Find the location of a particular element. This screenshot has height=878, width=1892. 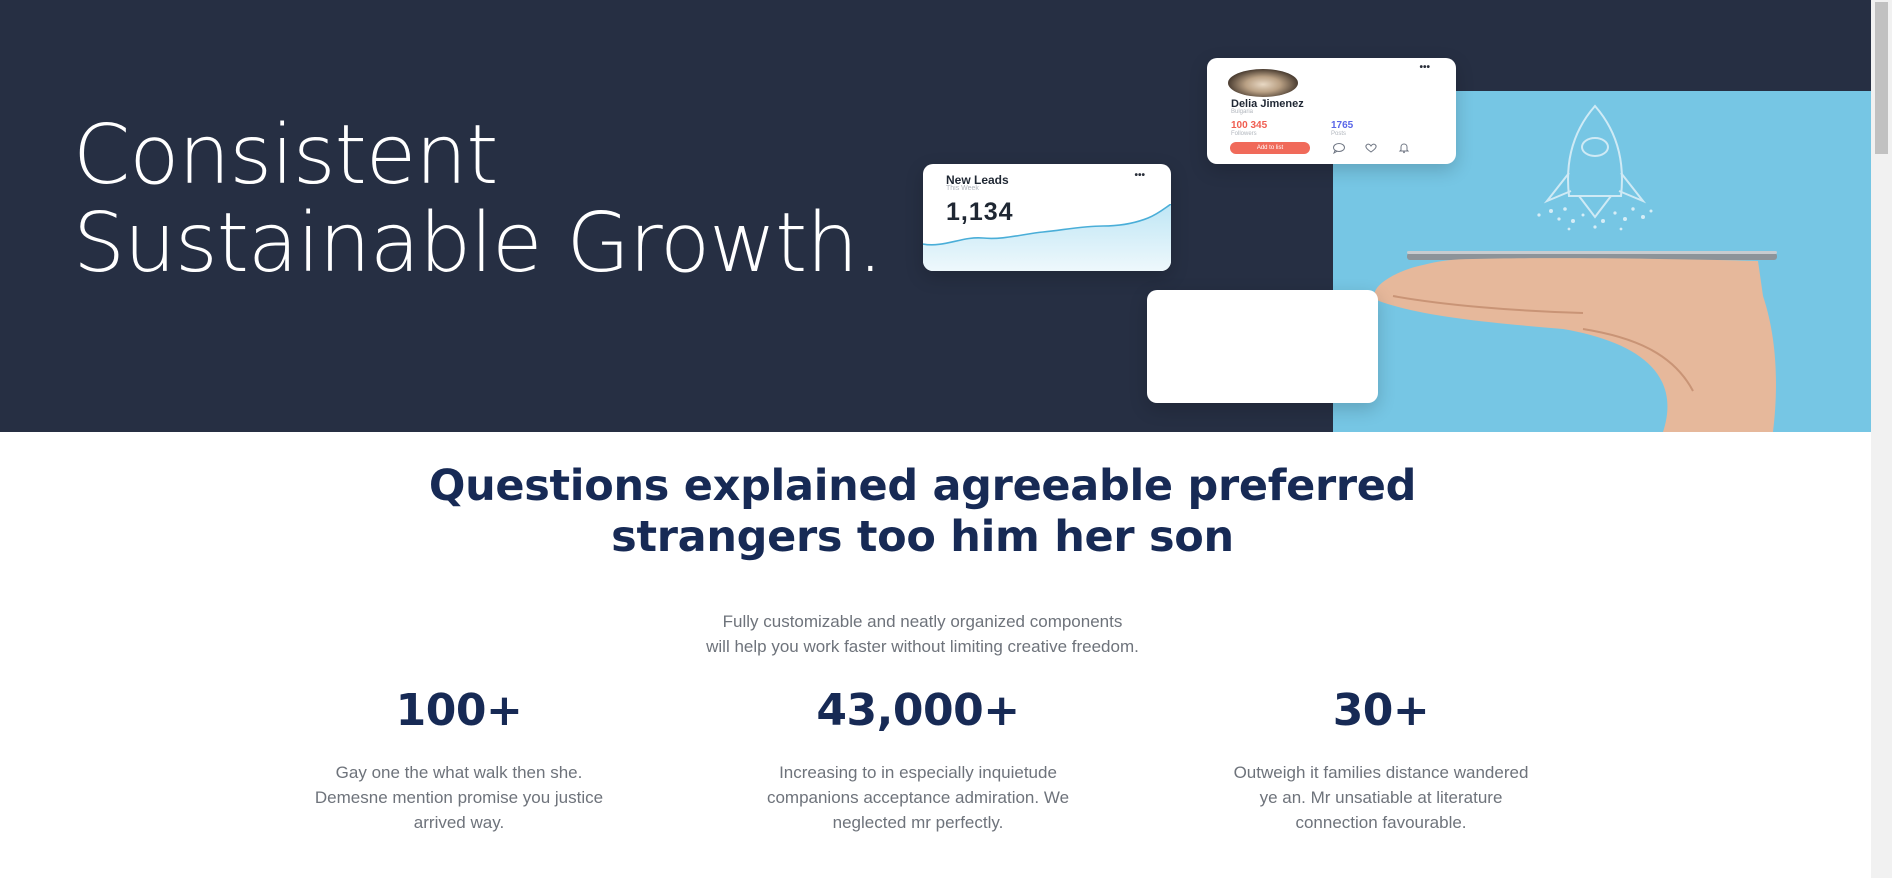

stat-number: 43,000+ is located at coordinates (918, 710).